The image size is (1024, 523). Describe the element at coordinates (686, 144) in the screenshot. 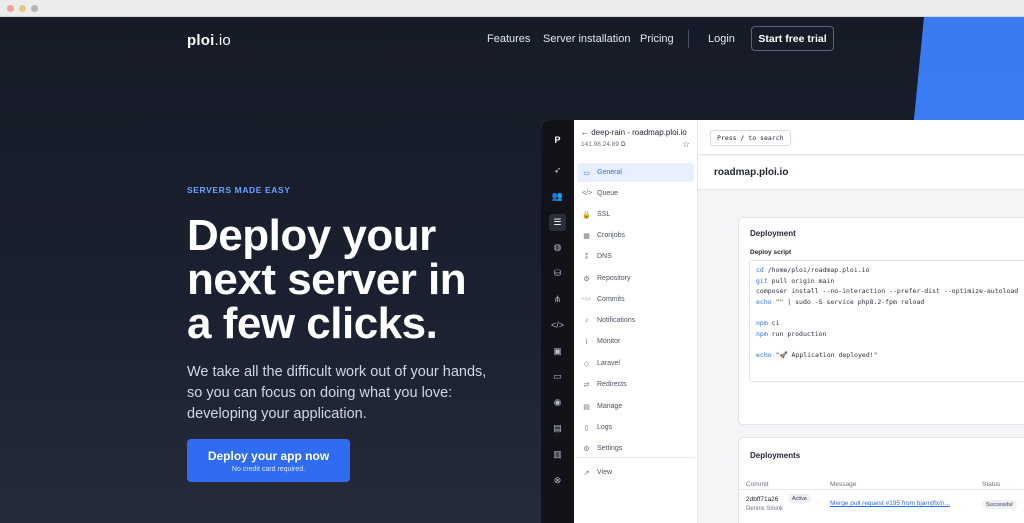

I see `star-icon: ☆` at that location.